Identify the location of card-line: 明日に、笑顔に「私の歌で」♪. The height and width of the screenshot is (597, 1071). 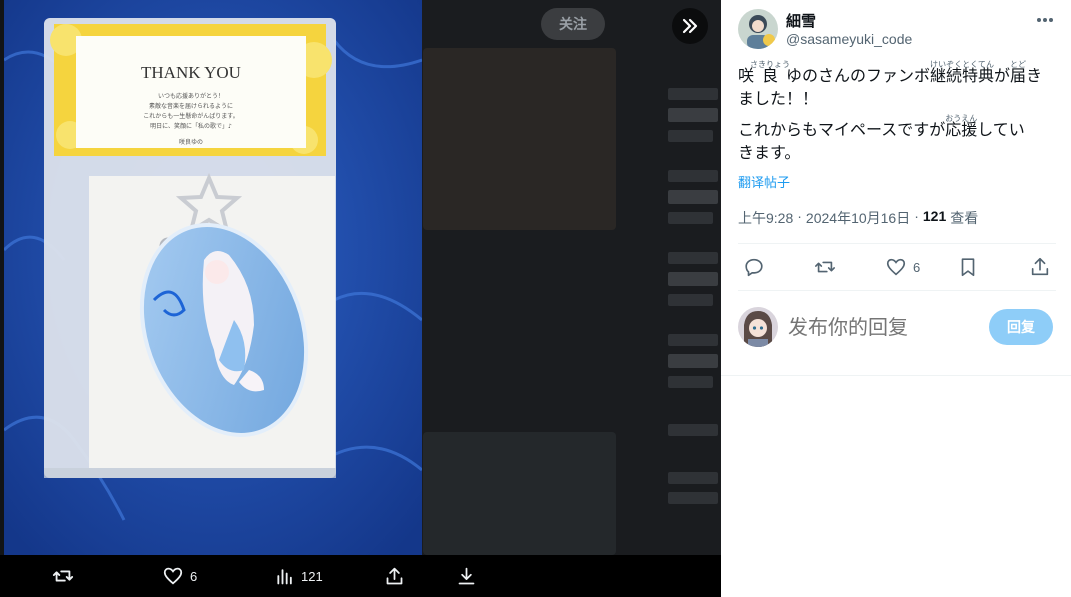
(191, 126).